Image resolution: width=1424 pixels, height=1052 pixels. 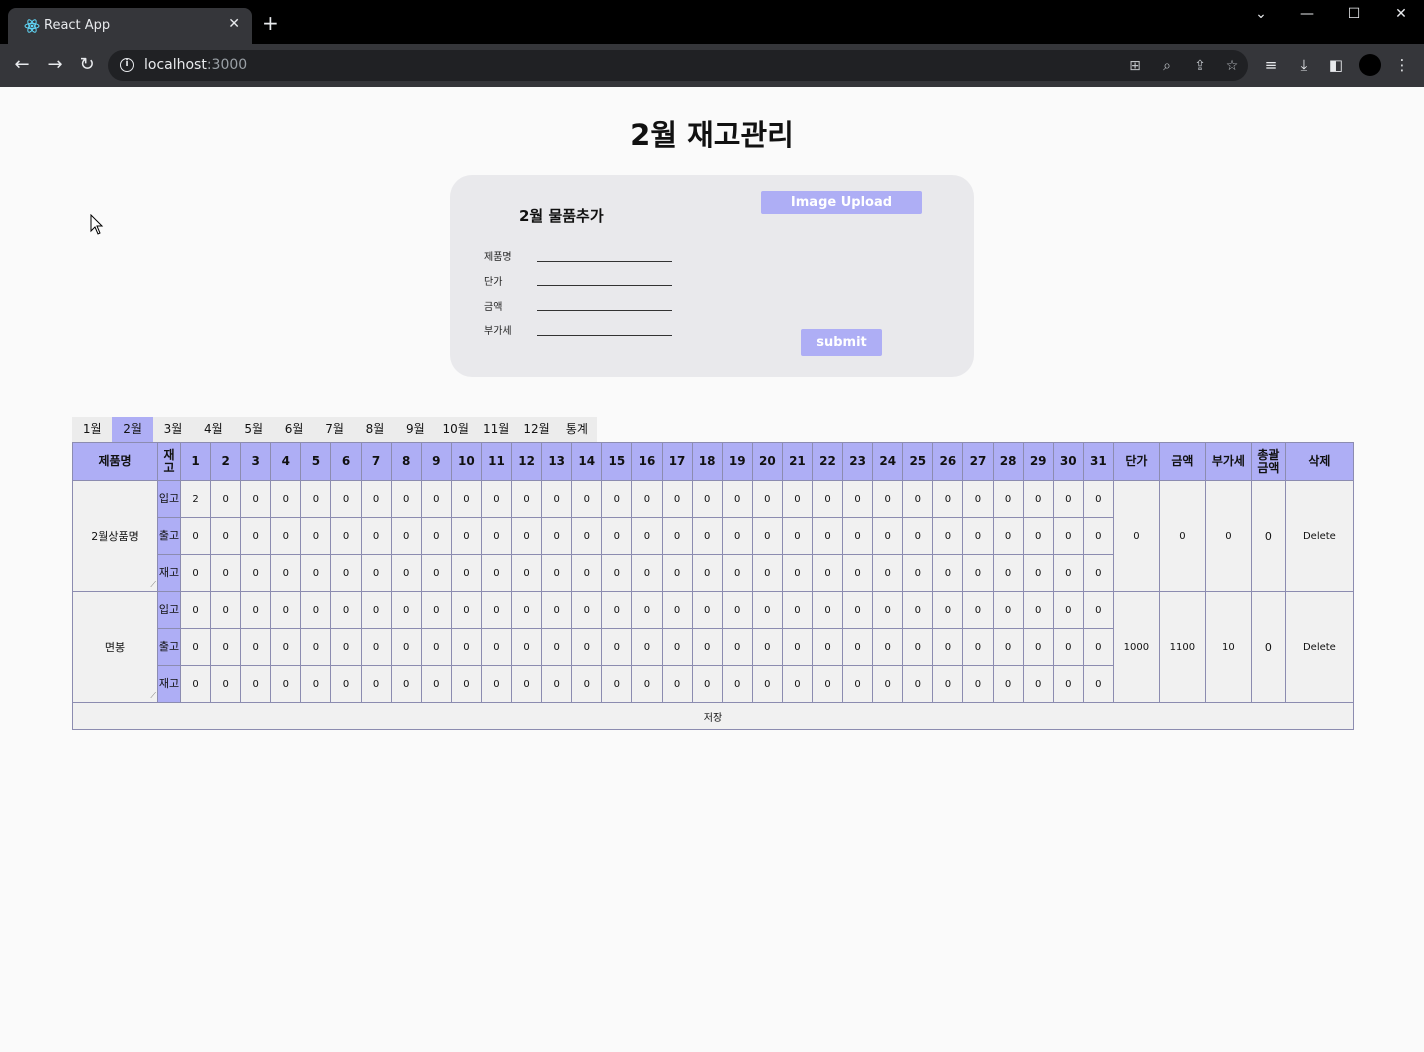 What do you see at coordinates (55, 65) in the screenshot?
I see `forward-icon: →` at bounding box center [55, 65].